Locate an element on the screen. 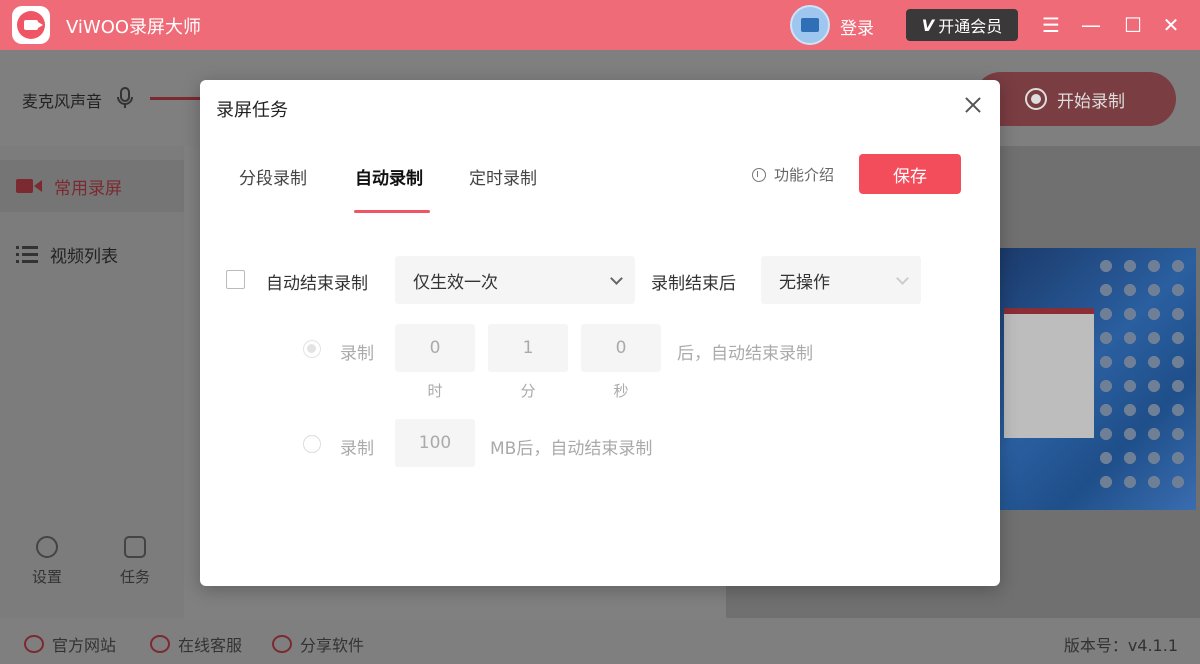 This screenshot has width=1200, height=664. start-record-button: 开始录制 is located at coordinates (1075, 99).